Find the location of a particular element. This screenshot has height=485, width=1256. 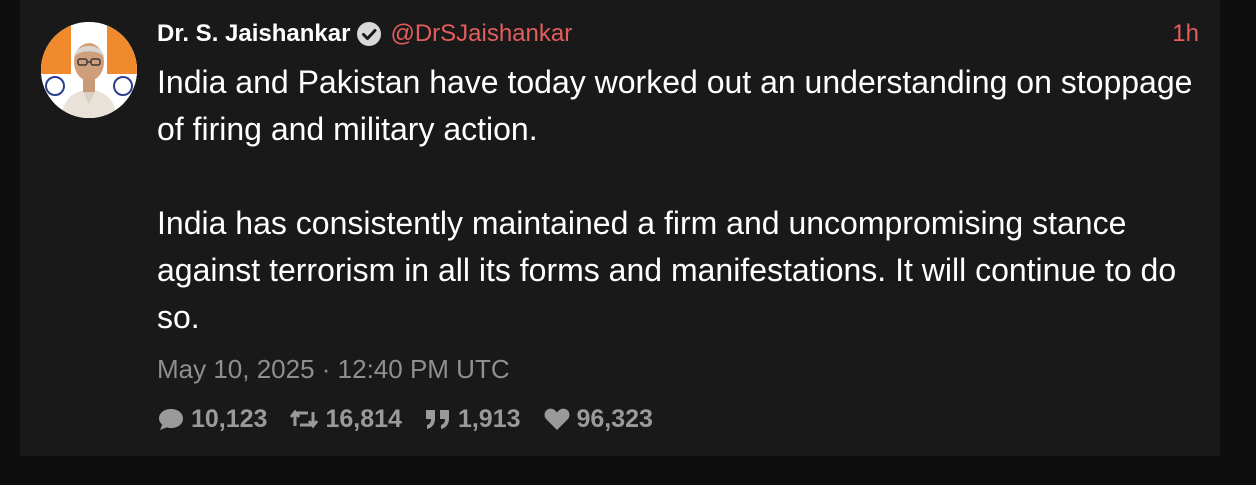

avatar-photo is located at coordinates (89, 70).